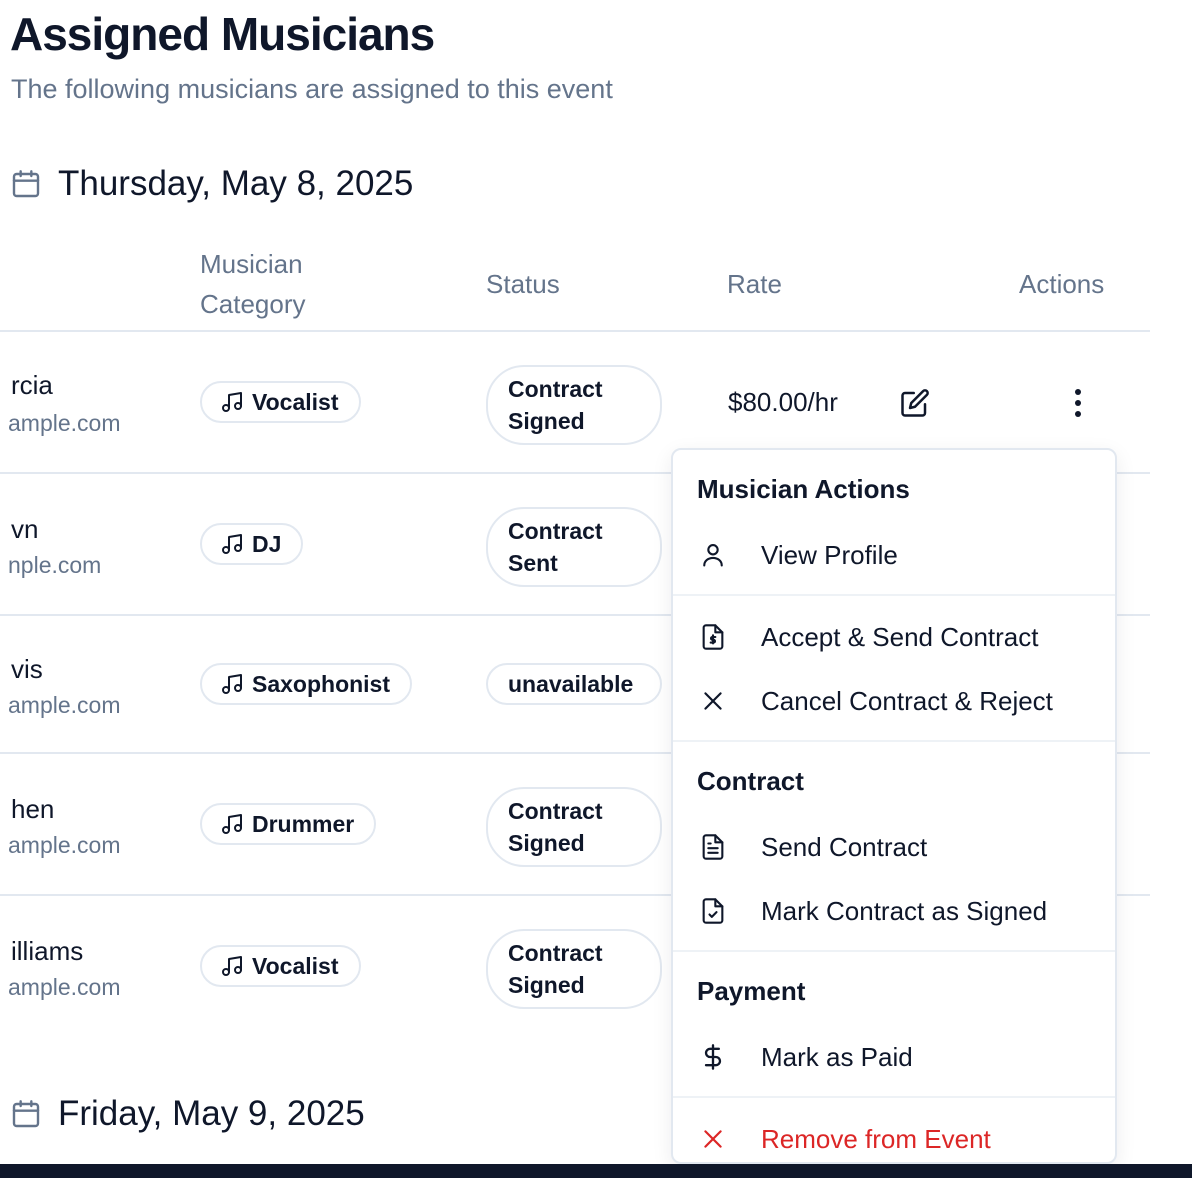 The image size is (1192, 1178). What do you see at coordinates (894, 555) in the screenshot?
I see `menu-item-view-profile: View Profile` at bounding box center [894, 555].